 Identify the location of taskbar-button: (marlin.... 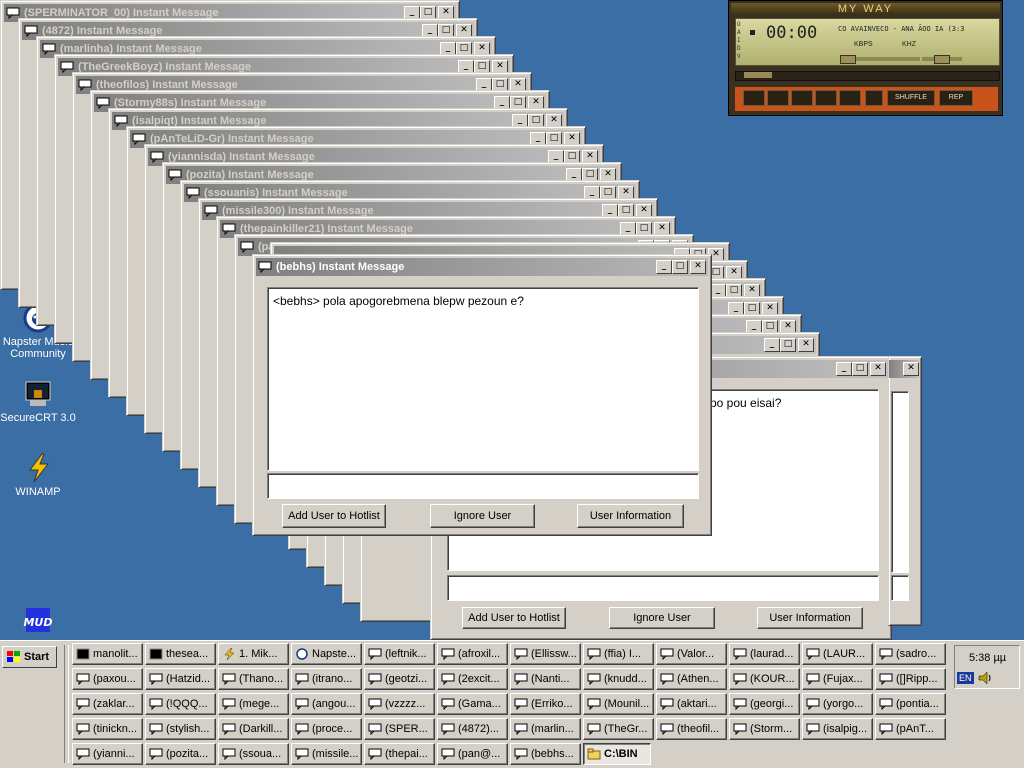
(545, 729).